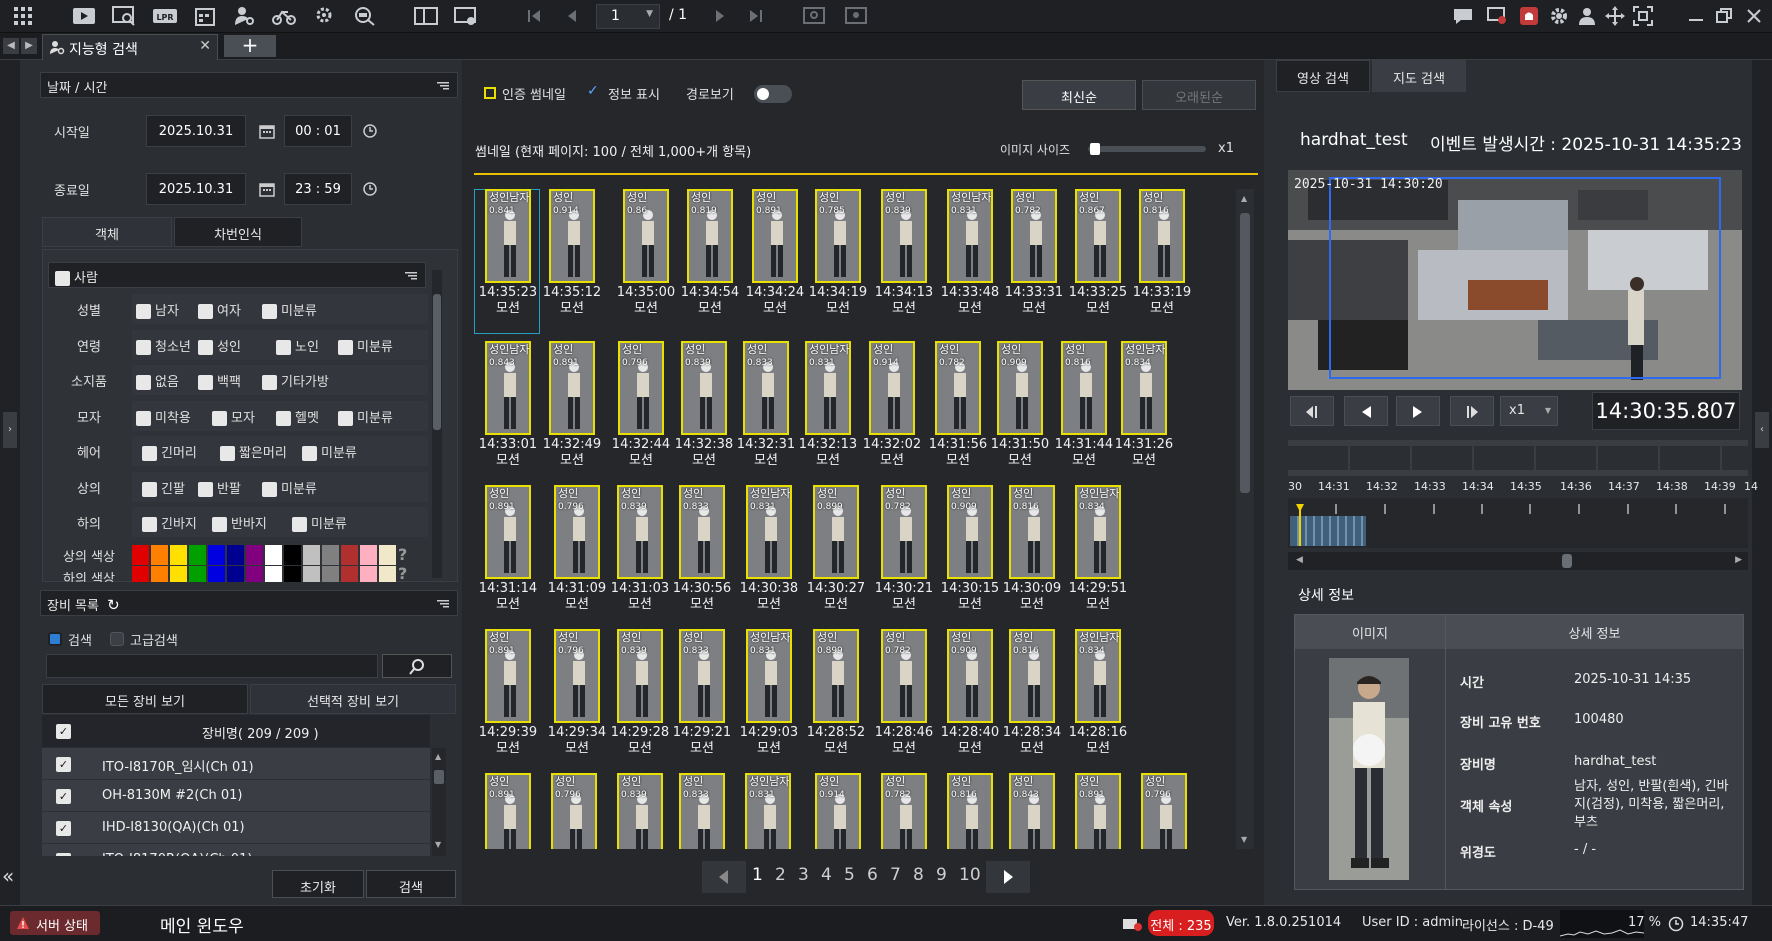 The width and height of the screenshot is (1772, 941). What do you see at coordinates (236, 796) in the screenshot?
I see `device-row: ✓ OH-8130M #2(Ch 01)` at bounding box center [236, 796].